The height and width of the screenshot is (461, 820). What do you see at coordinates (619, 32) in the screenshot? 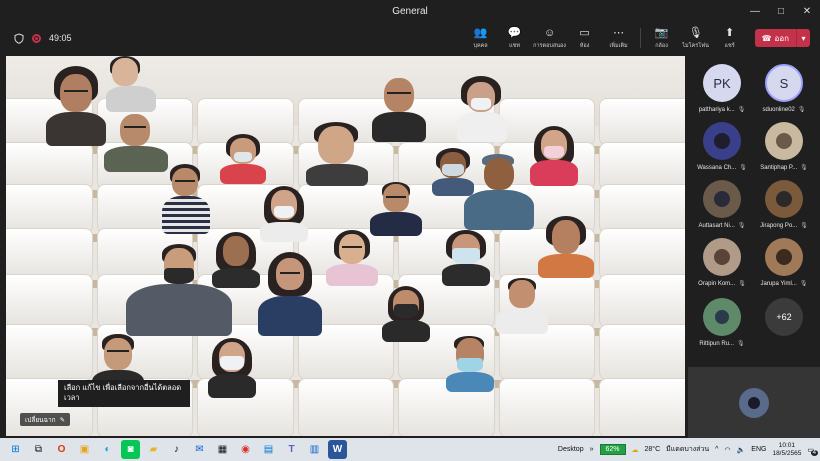
I see `more-icon: ⋯` at bounding box center [619, 32].